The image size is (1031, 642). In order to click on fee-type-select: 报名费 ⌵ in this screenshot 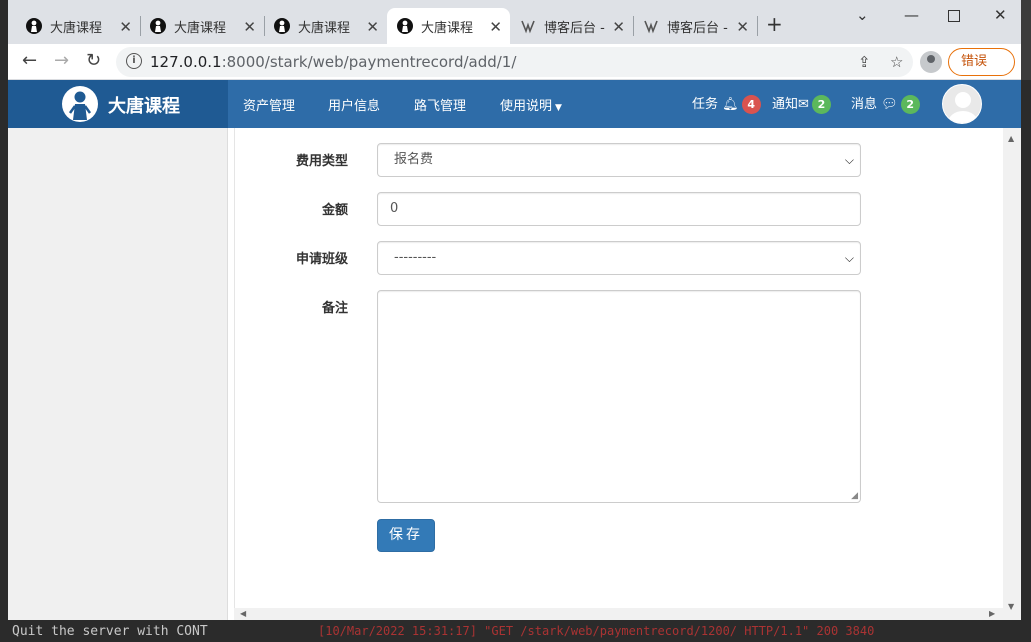, I will do `click(619, 160)`.